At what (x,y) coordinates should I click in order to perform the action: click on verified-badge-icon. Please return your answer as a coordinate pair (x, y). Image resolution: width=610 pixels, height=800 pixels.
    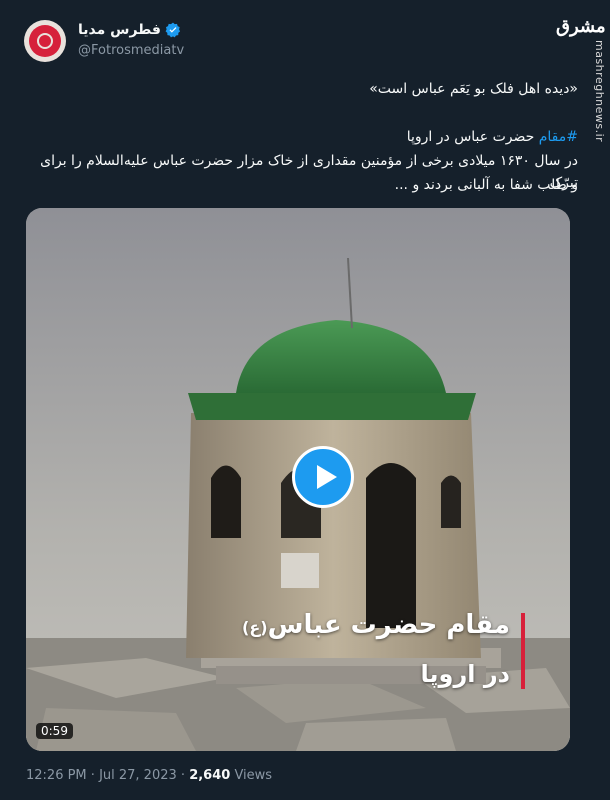
    Looking at the image, I should click on (173, 30).